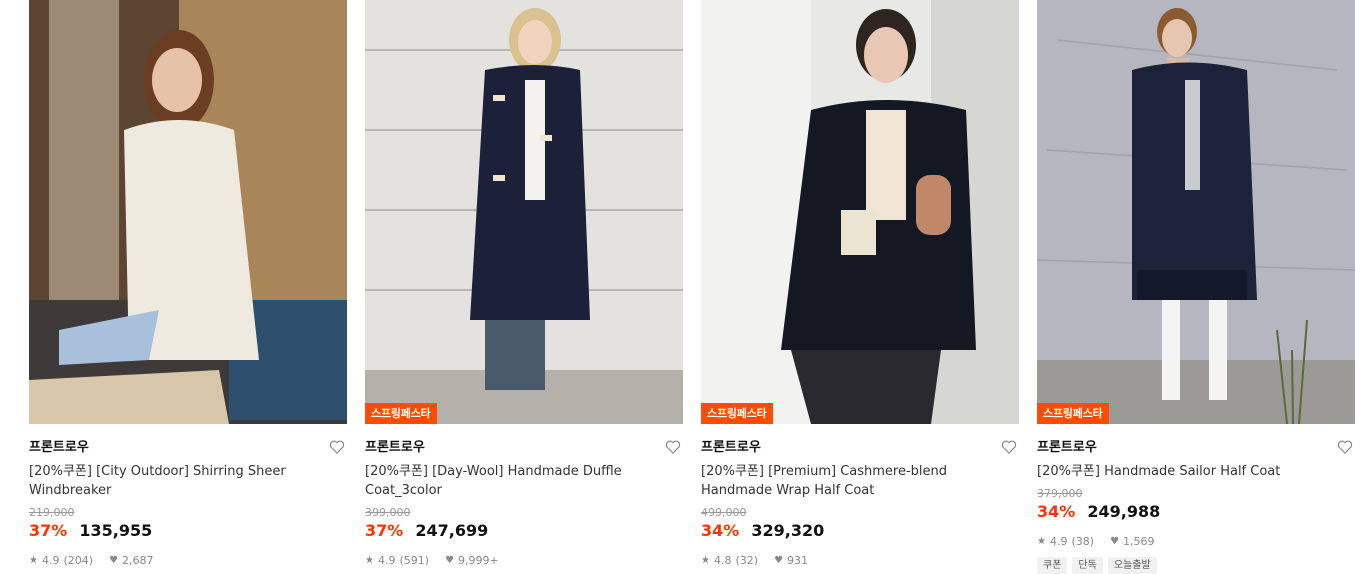  Describe the element at coordinates (1132, 565) in the screenshot. I see `tag-ships-today: 오늘출발` at that location.